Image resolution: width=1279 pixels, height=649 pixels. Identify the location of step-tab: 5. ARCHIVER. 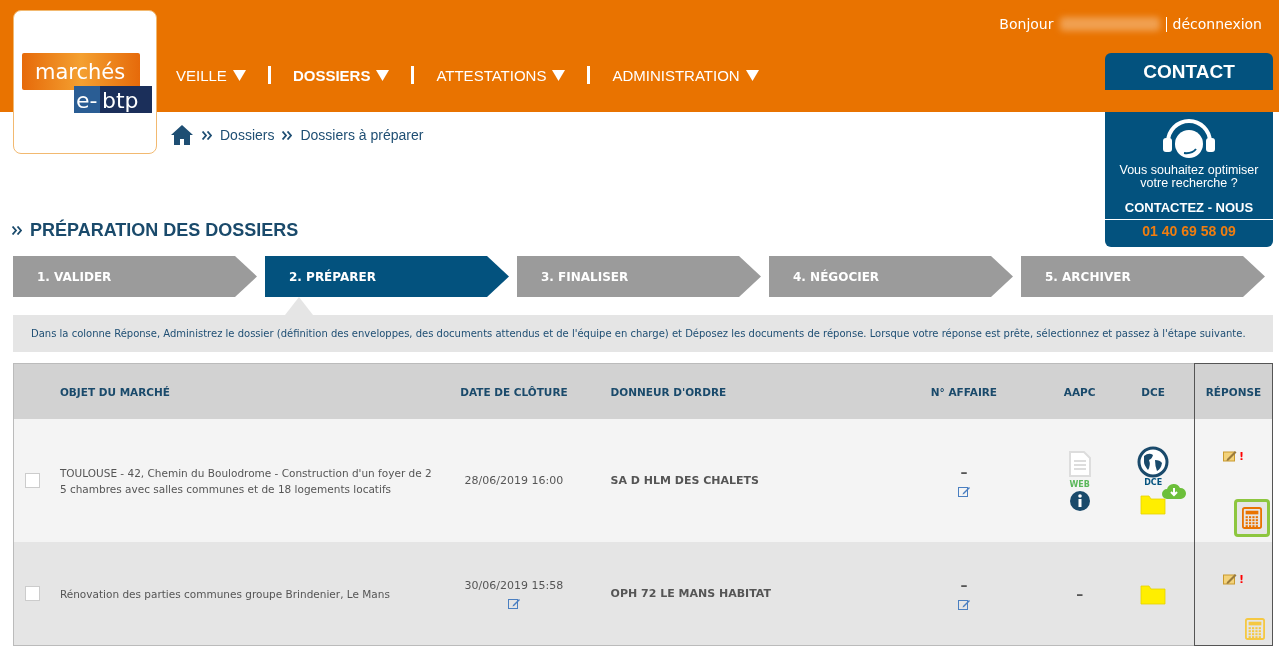
(1143, 276).